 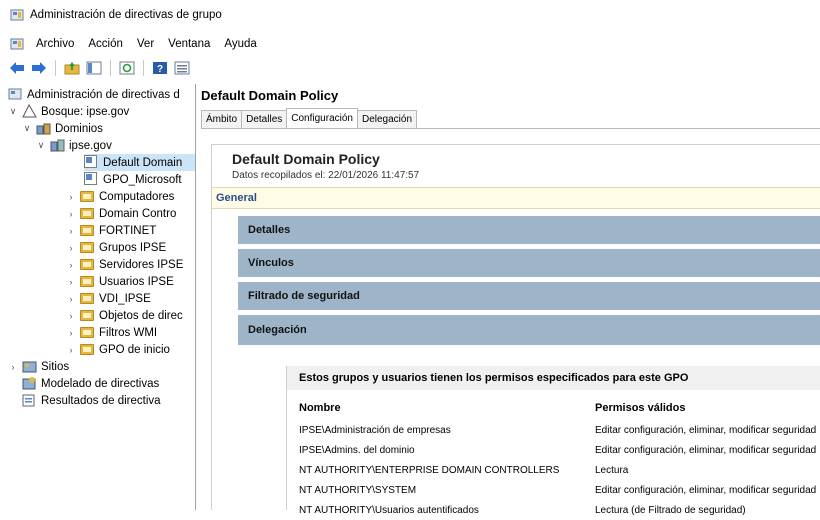 I want to click on tree-item-gpo-objects: › Objetos de direc, so click(x=124, y=315).